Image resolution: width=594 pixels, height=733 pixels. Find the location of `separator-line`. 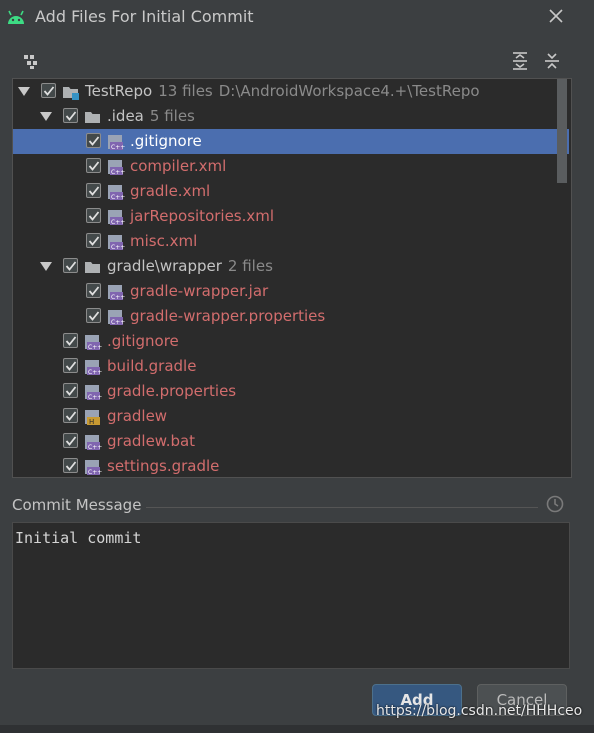

separator-line is located at coordinates (342, 507).